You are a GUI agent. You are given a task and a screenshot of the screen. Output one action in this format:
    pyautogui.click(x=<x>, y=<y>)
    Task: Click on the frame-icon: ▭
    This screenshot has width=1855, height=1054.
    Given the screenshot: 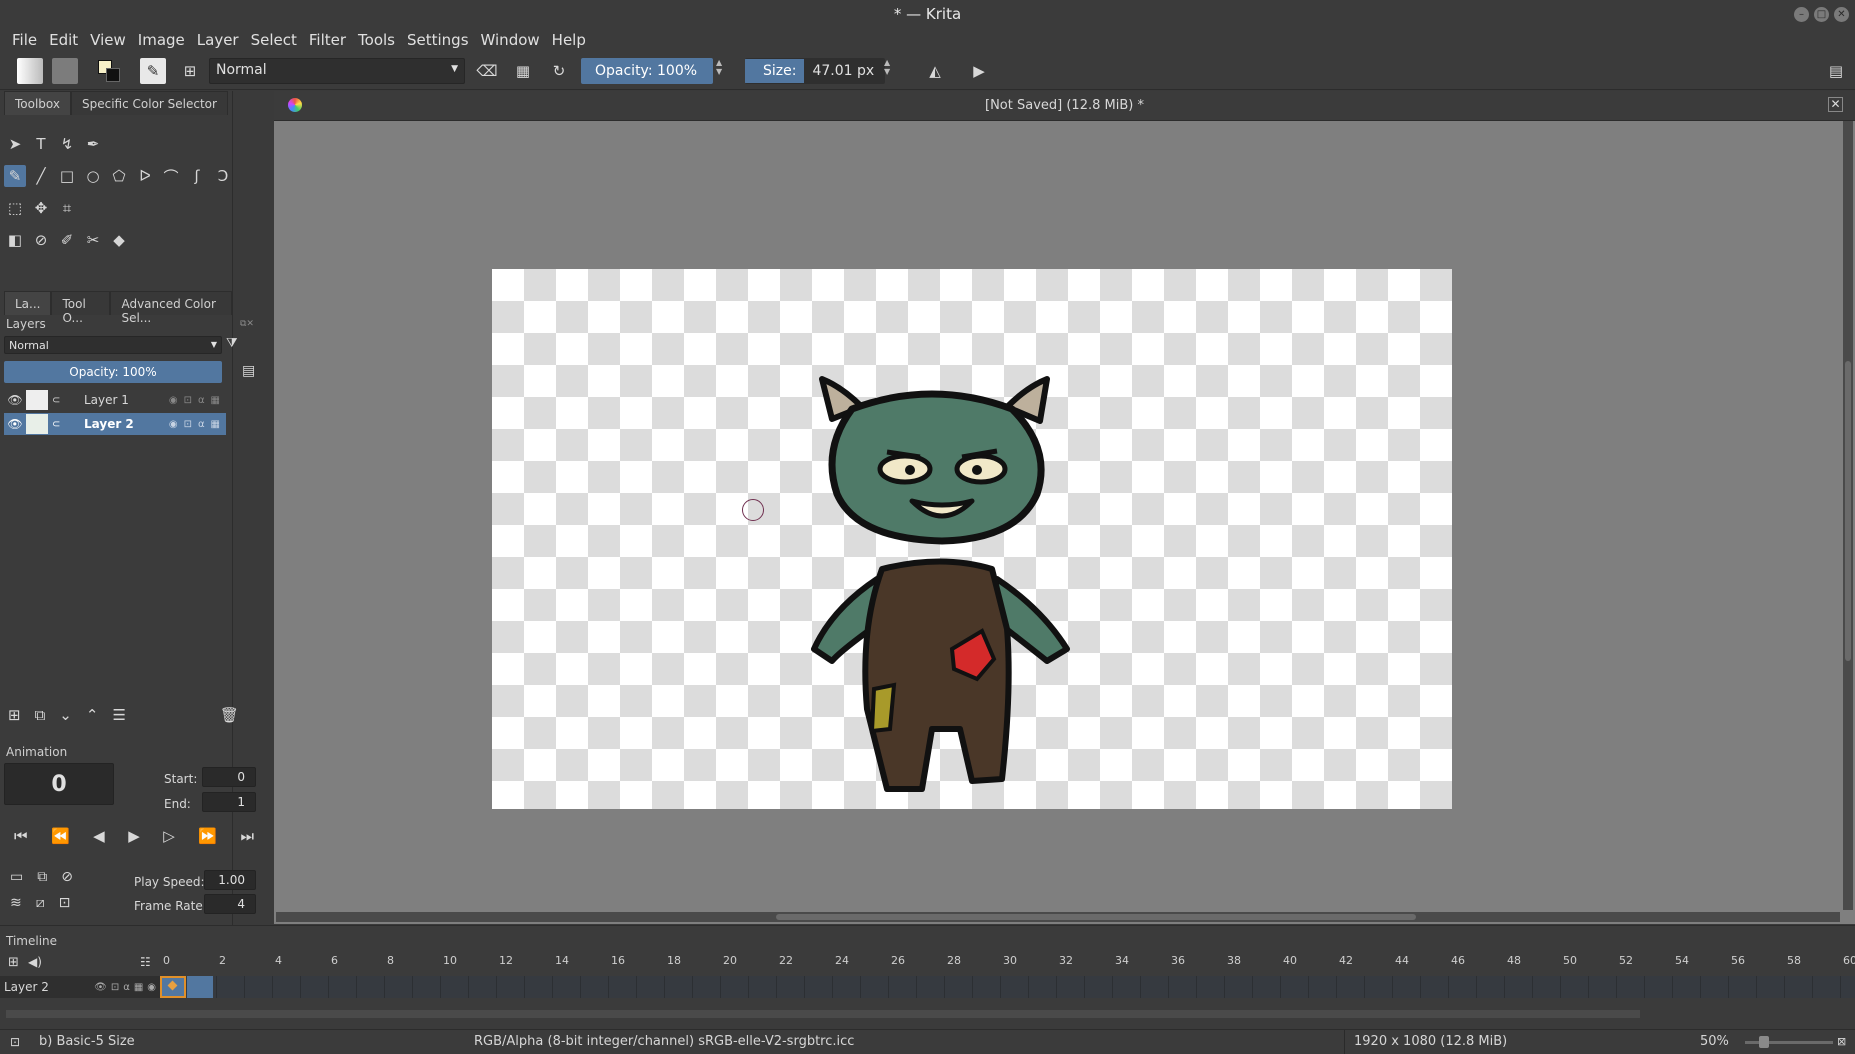 What is the action you would take?
    pyautogui.click(x=16, y=877)
    